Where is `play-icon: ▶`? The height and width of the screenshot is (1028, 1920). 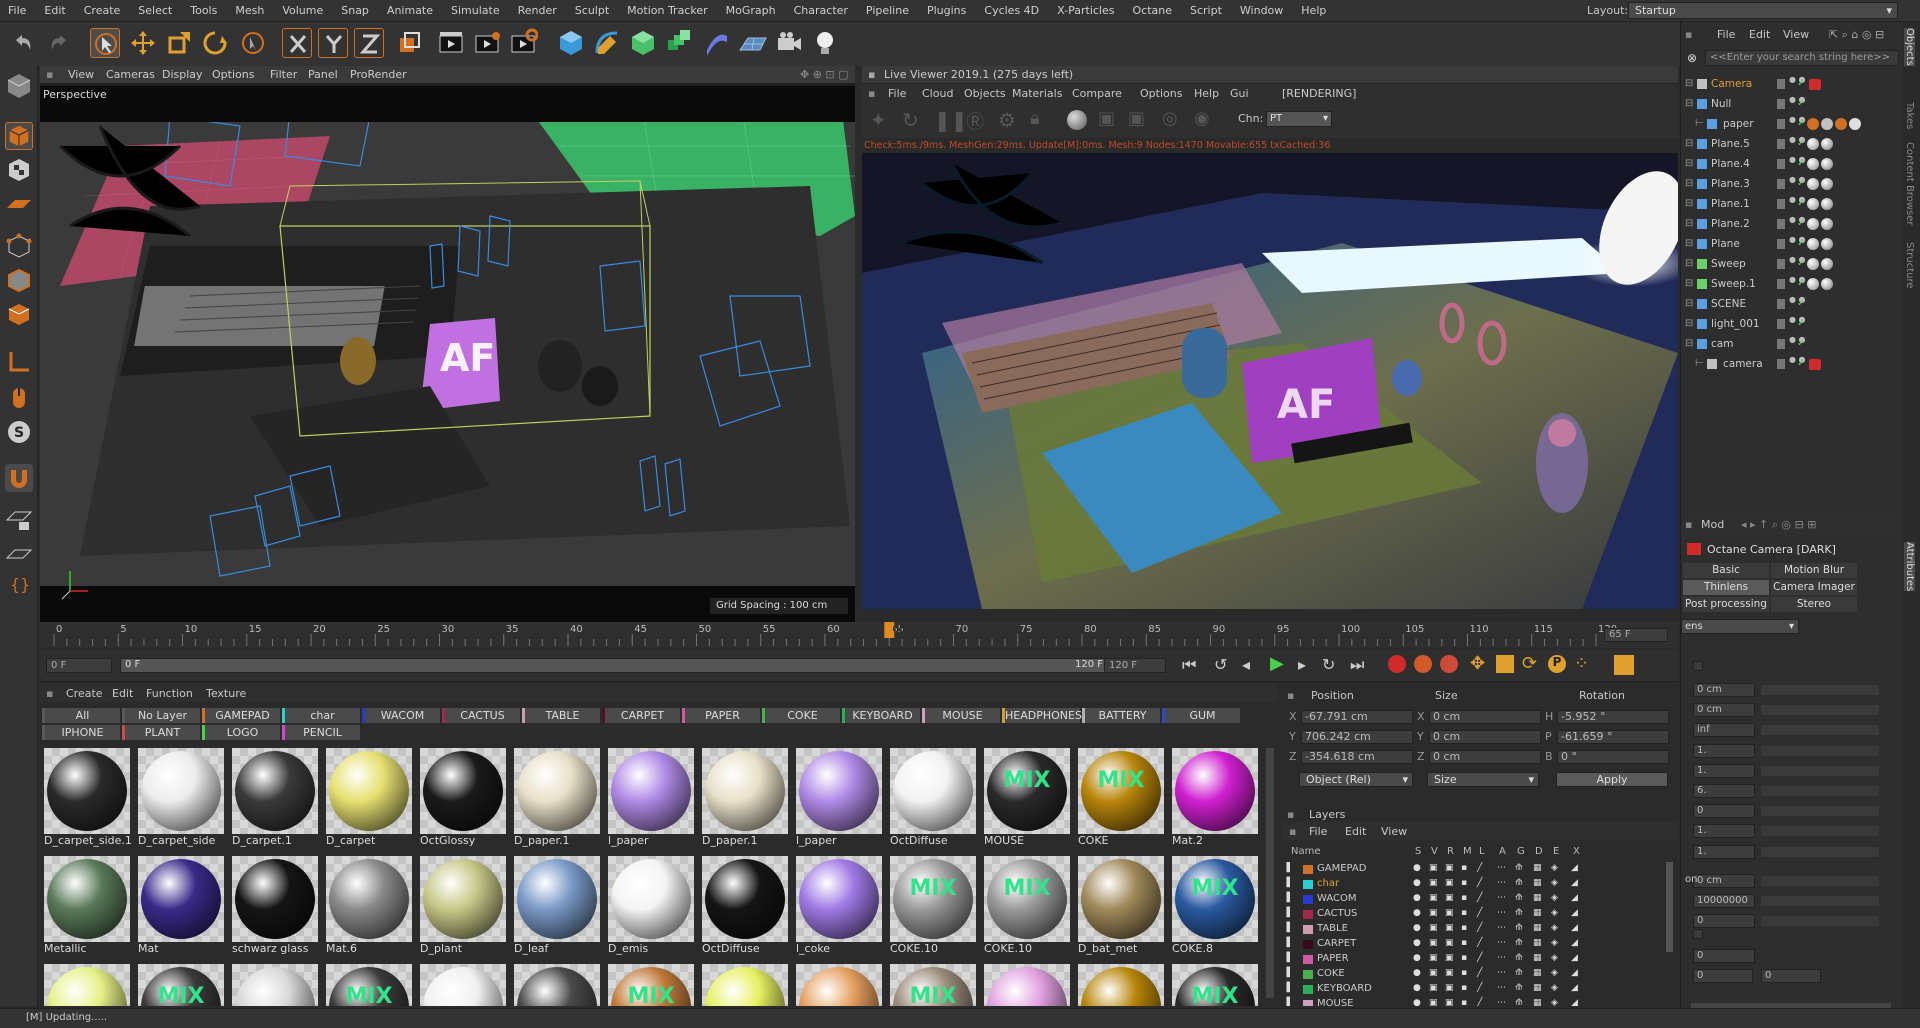
play-icon: ▶ is located at coordinates (1277, 663).